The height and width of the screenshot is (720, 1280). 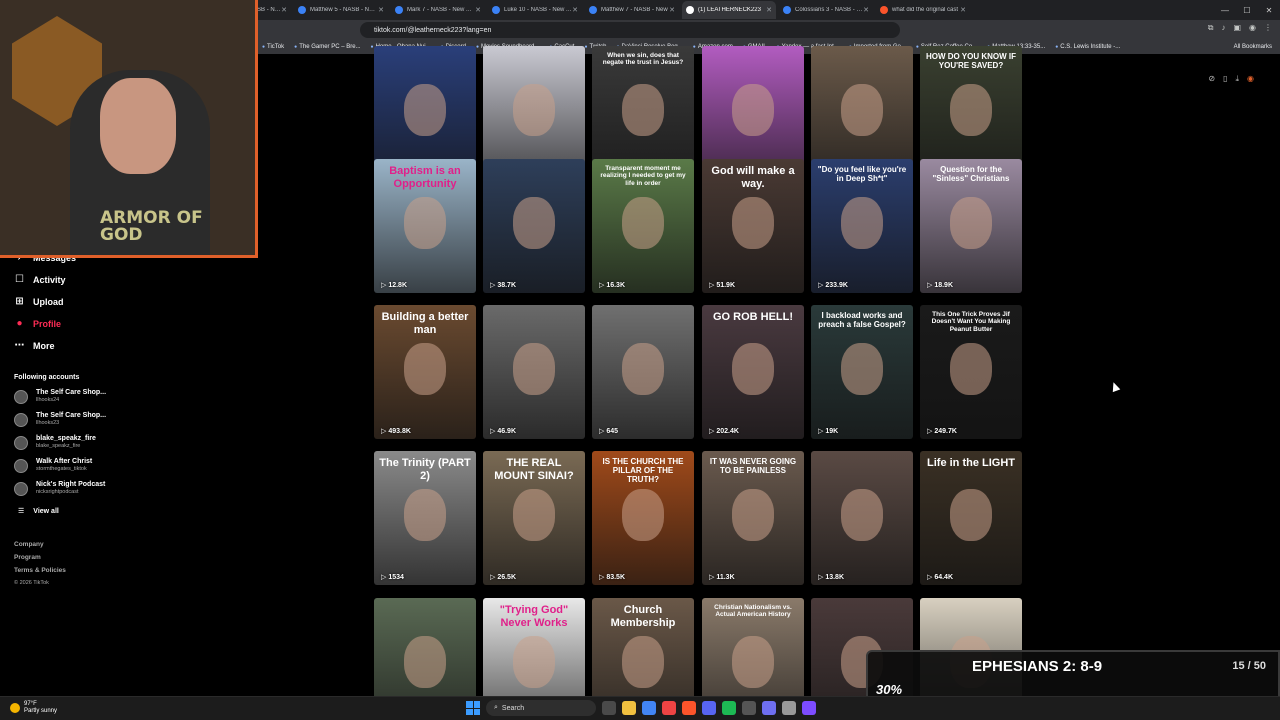 What do you see at coordinates (1247, 10) in the screenshot?
I see `maximize-icon: ☐` at bounding box center [1247, 10].